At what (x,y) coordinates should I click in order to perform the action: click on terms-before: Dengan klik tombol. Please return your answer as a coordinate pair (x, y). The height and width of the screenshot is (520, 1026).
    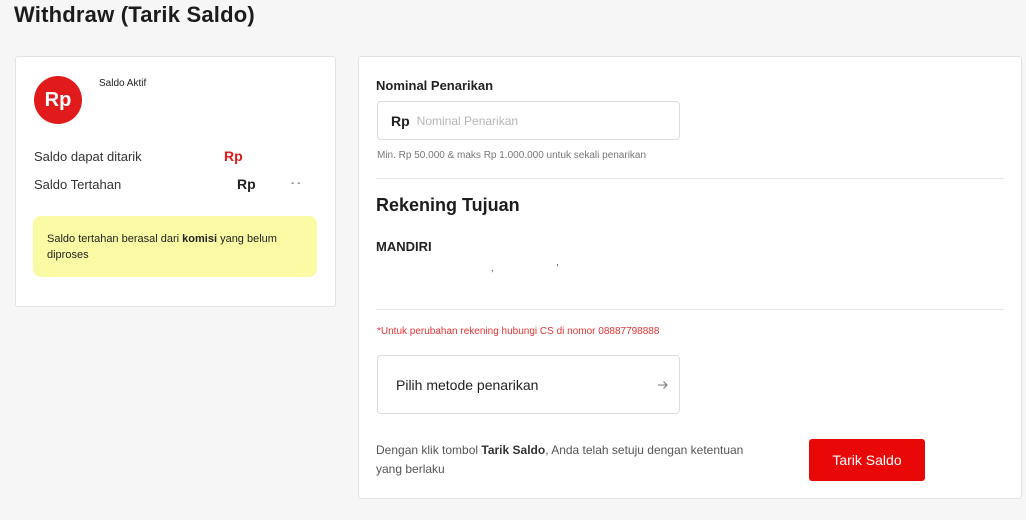
    Looking at the image, I should click on (429, 450).